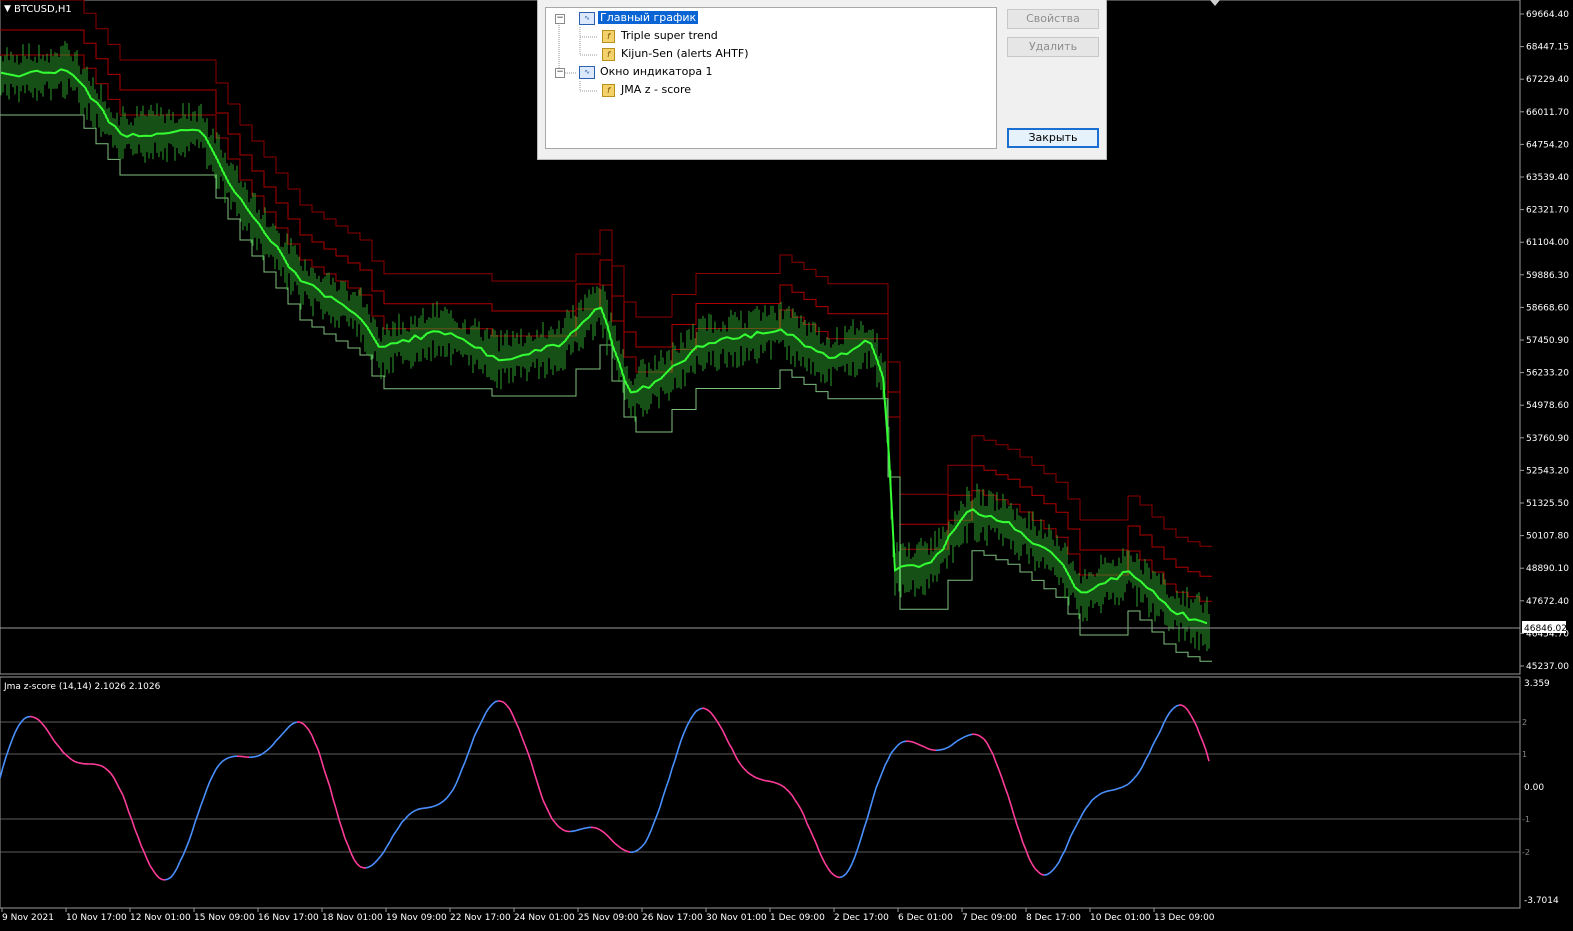  What do you see at coordinates (861, 918) in the screenshot?
I see `time-tick-label: 2 Dec 17:00` at bounding box center [861, 918].